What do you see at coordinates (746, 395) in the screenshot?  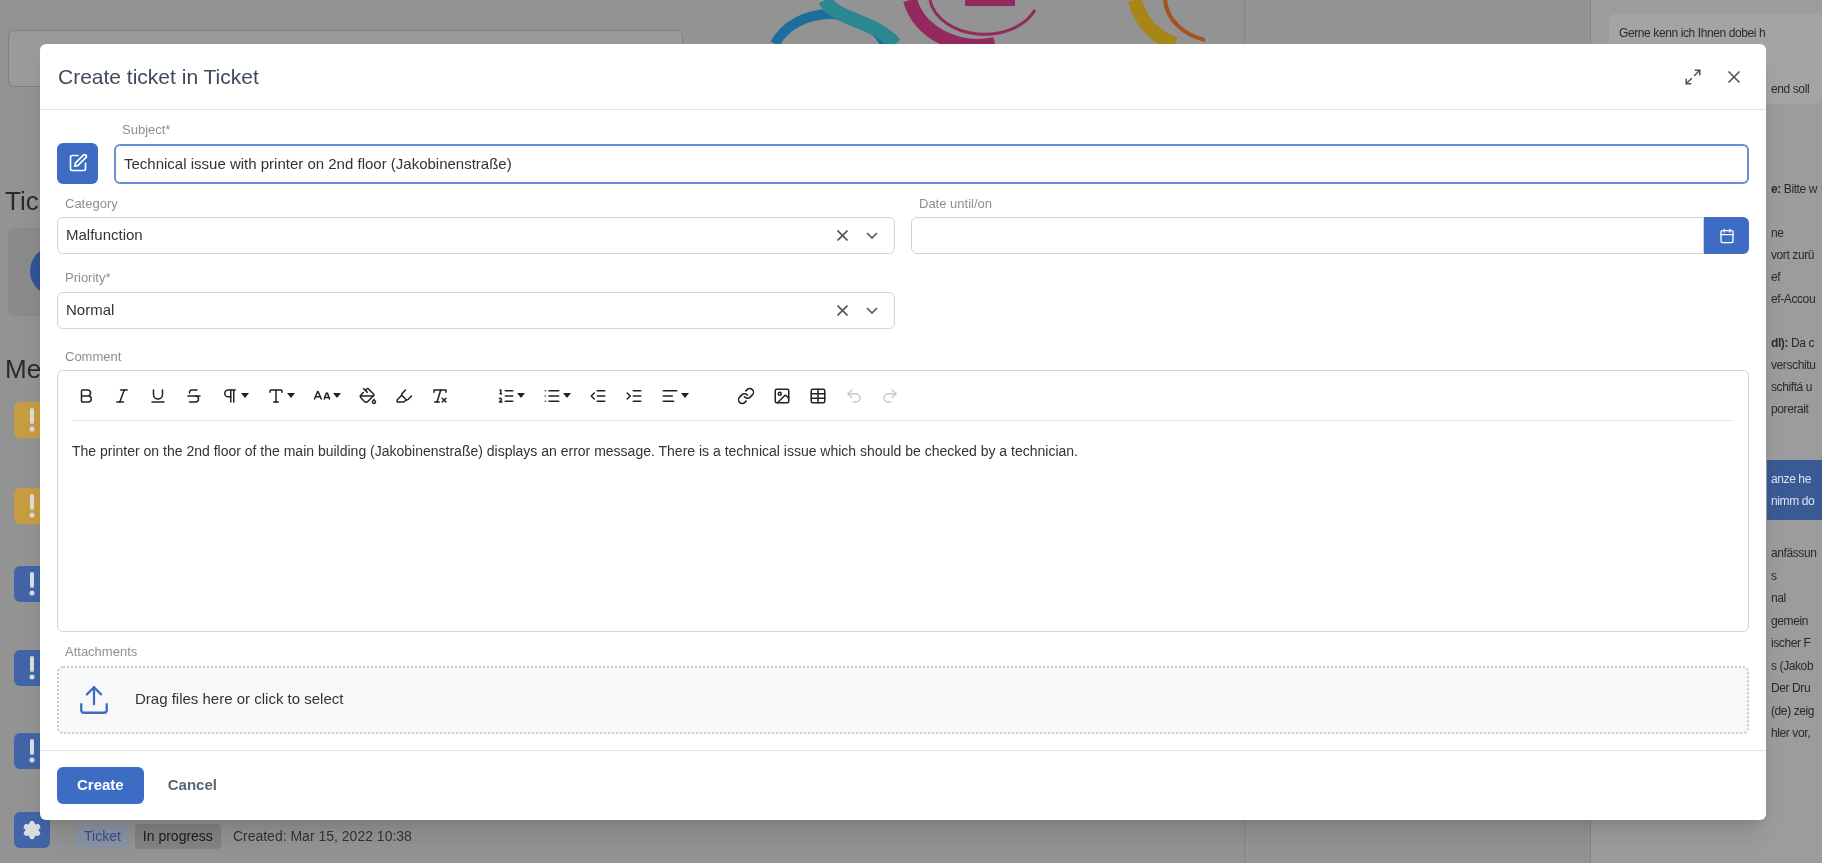 I see `link-icon` at bounding box center [746, 395].